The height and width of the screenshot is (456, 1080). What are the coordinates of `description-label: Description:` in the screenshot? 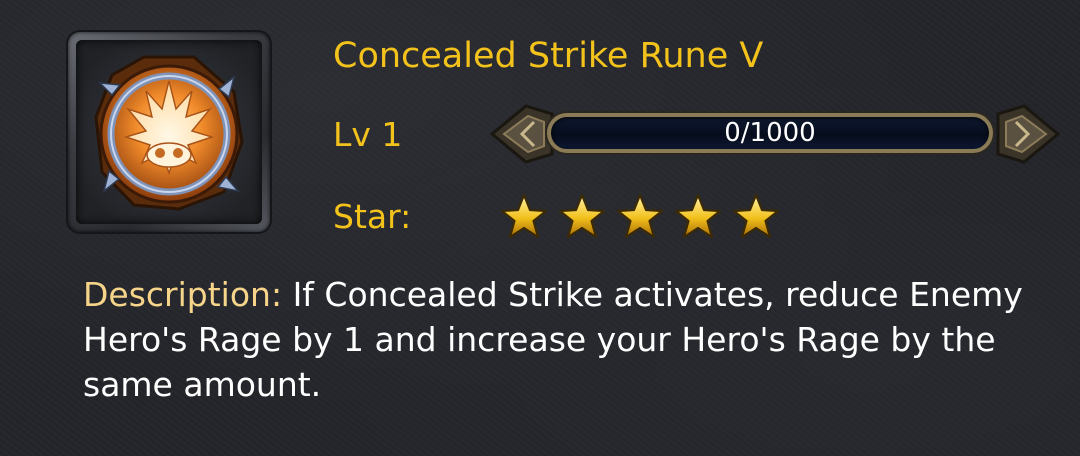 It's located at (183, 294).